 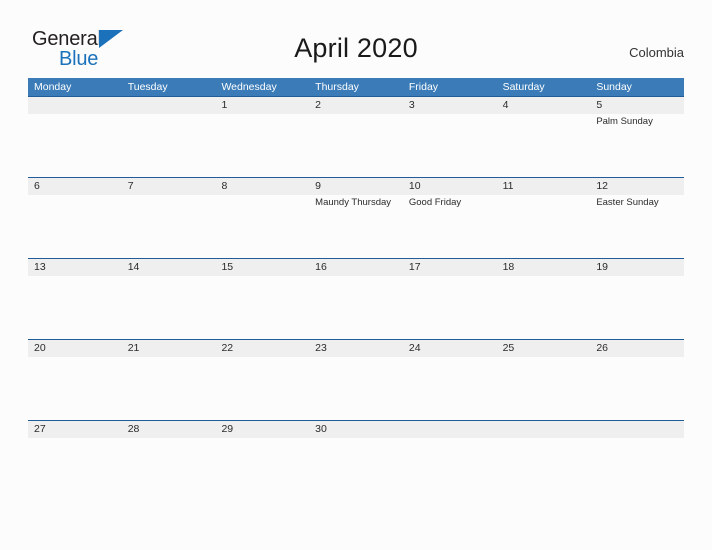 I want to click on calendar-week-row: 27 28 29 30, so click(x=356, y=460).